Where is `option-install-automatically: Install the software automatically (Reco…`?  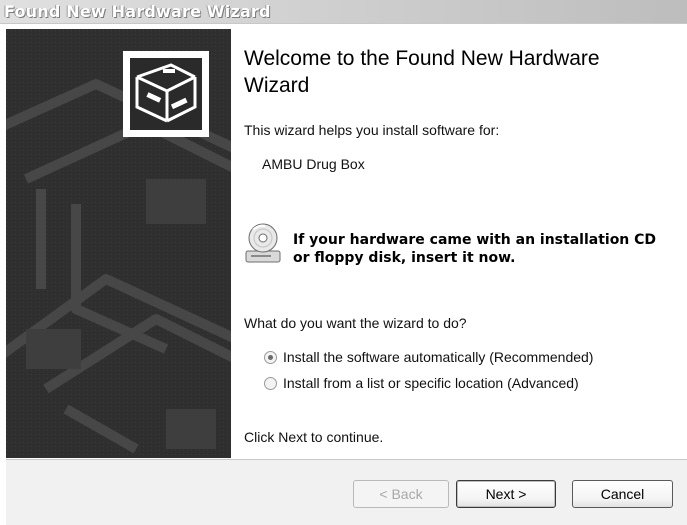 option-install-automatically: Install the software automatically (Reco… is located at coordinates (428, 357).